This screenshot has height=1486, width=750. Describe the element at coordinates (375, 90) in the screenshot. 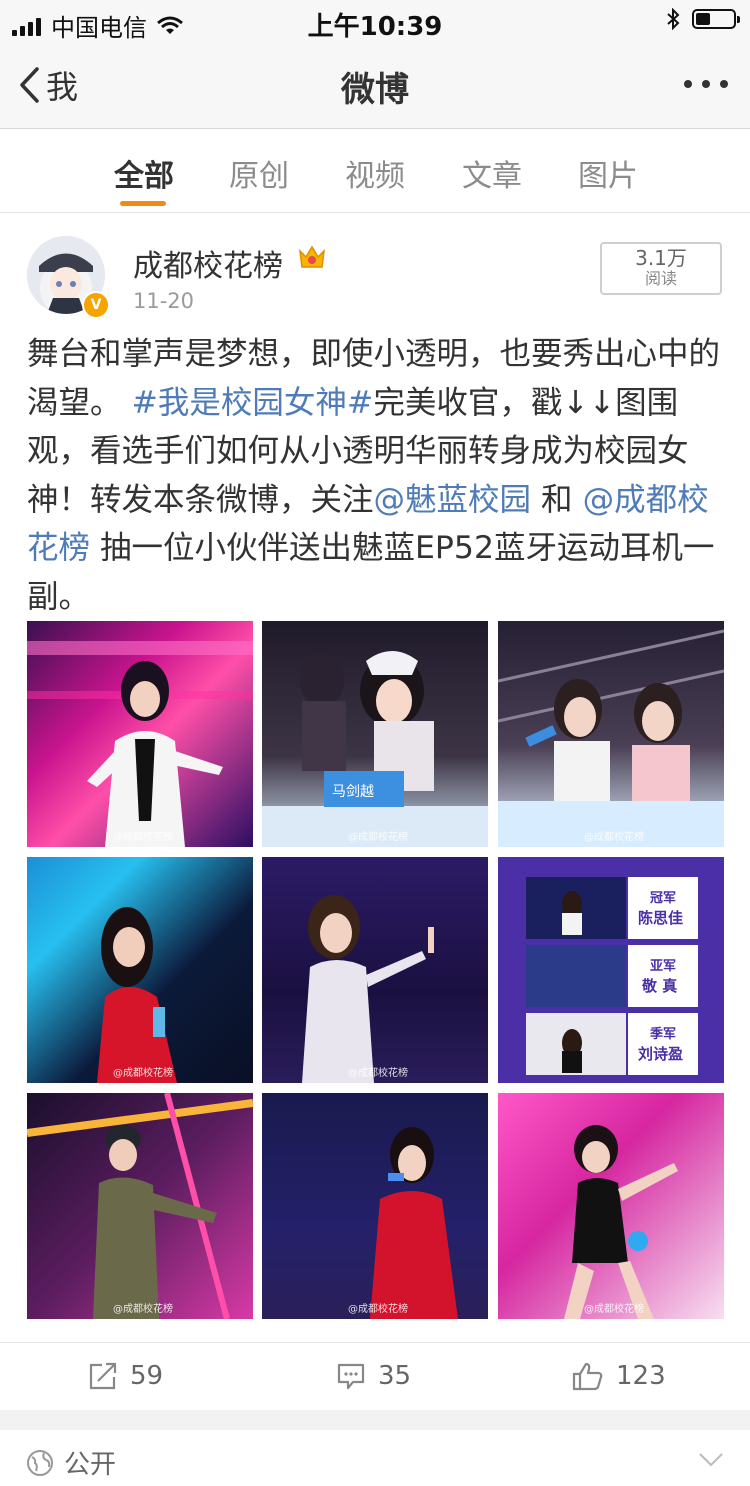

I see `page-title: 微博` at that location.